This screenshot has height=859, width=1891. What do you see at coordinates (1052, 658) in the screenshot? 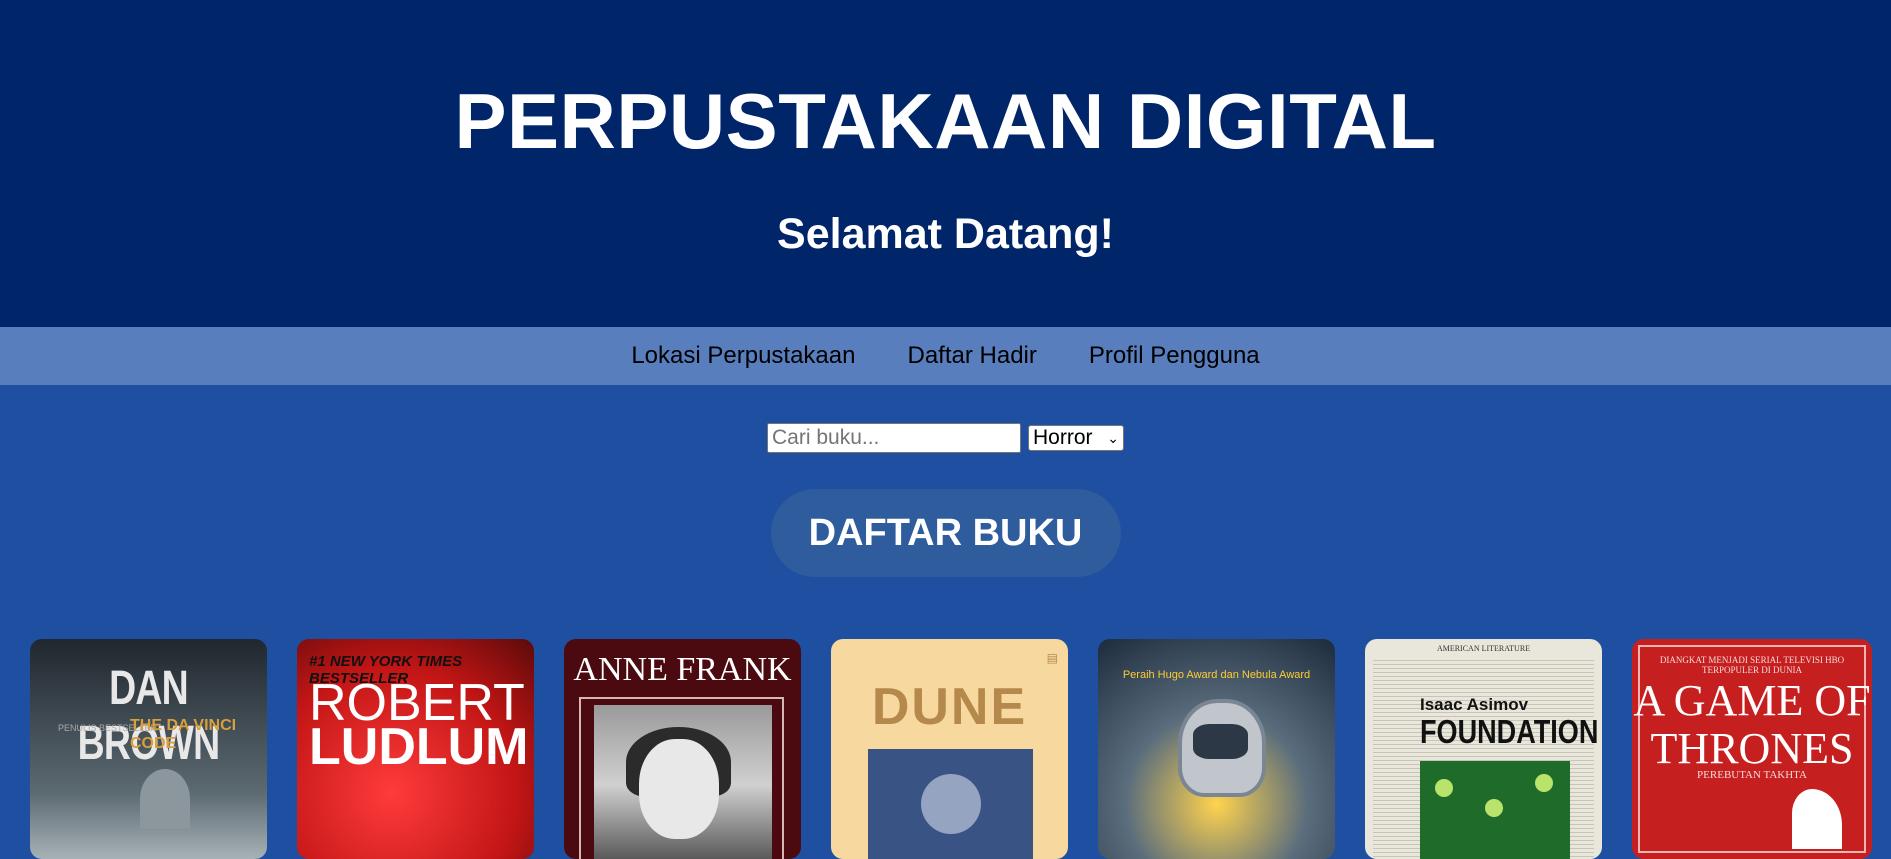
I see `publisher-logo-icon: ▤` at bounding box center [1052, 658].